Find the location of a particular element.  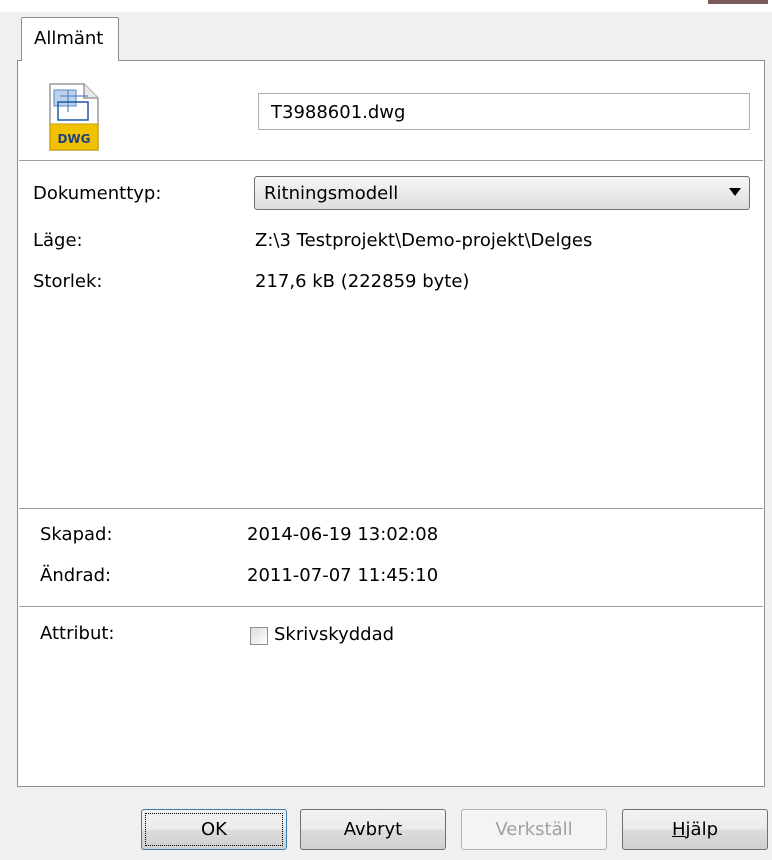

filename-value: T3988601.dwg is located at coordinates (338, 112).